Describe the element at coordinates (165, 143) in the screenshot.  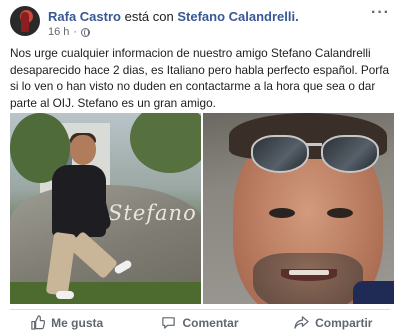
I see `tree` at that location.